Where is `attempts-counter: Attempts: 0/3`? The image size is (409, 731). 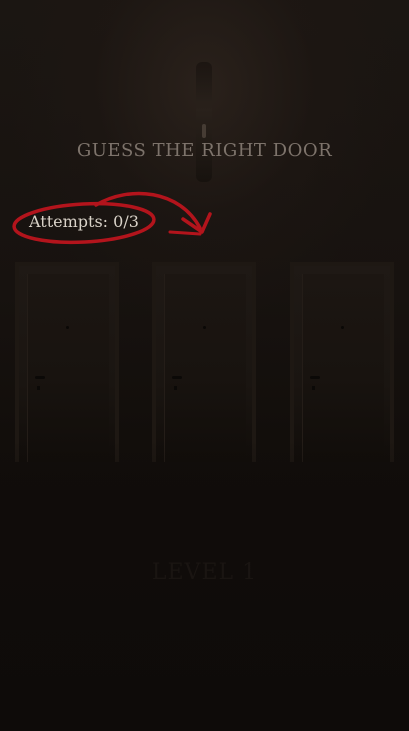 attempts-counter: Attempts: 0/3 is located at coordinates (84, 221).